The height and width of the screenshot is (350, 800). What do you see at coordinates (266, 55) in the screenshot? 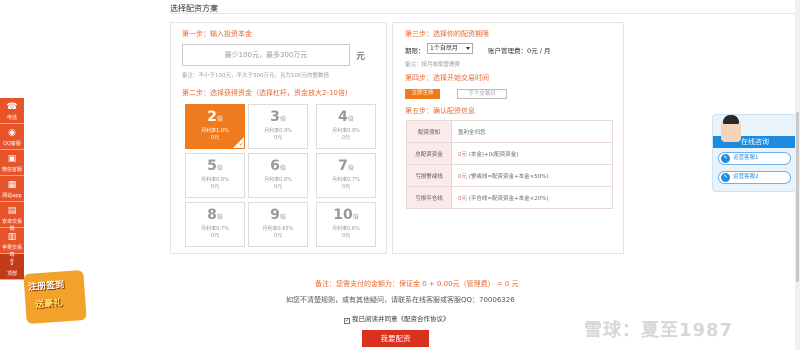
I see `amount-input: 最少100元，最多300万元` at bounding box center [266, 55].